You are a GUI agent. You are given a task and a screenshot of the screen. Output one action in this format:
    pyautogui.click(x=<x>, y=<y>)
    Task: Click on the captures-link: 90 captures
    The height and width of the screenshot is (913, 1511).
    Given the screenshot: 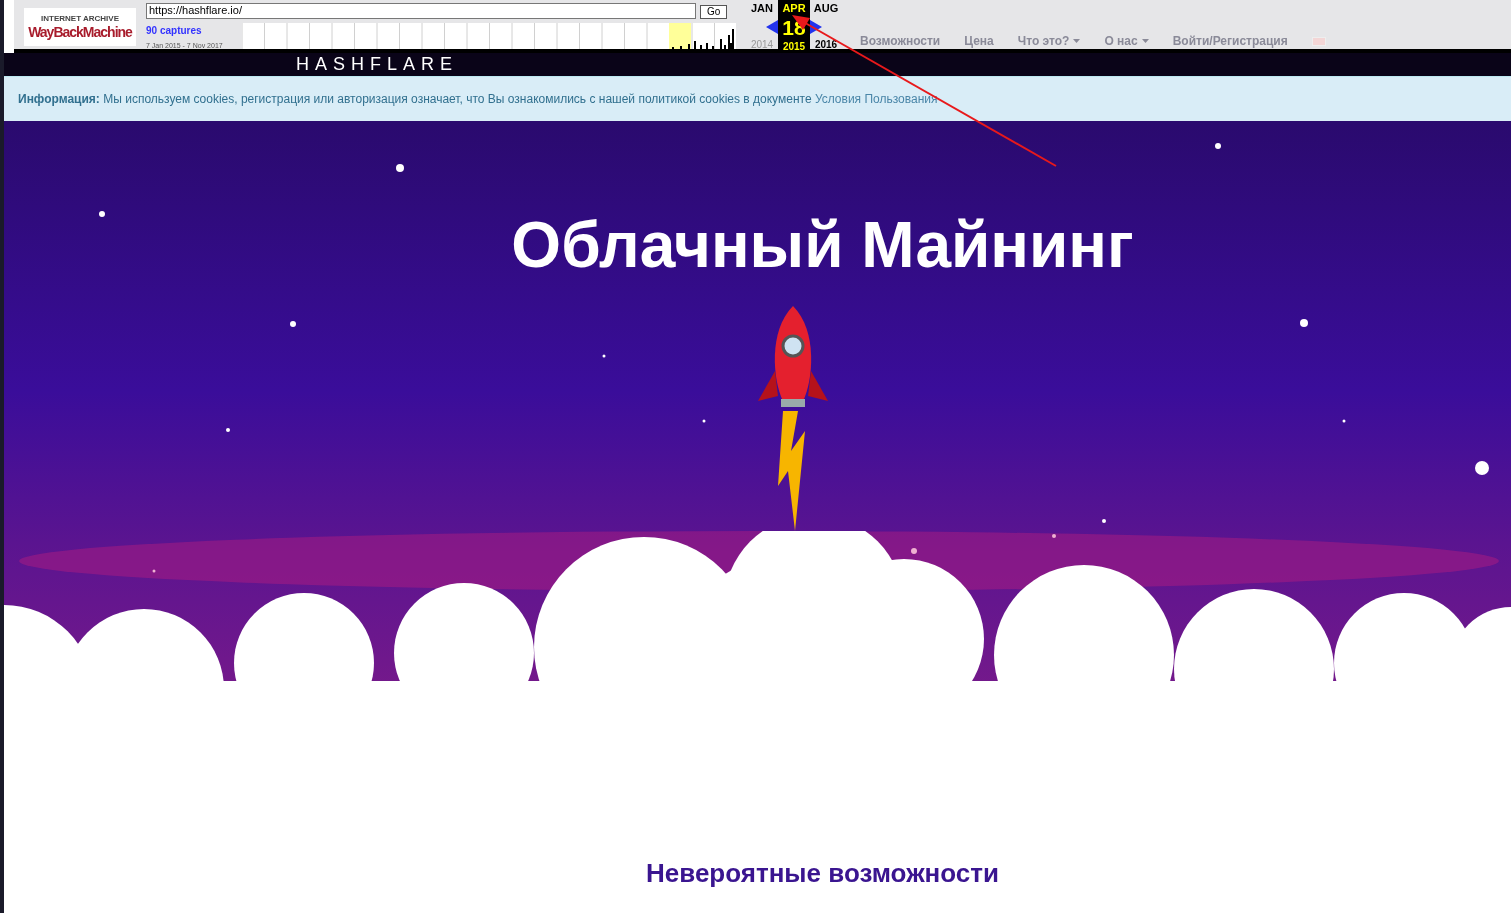 What is the action you would take?
    pyautogui.click(x=192, y=30)
    